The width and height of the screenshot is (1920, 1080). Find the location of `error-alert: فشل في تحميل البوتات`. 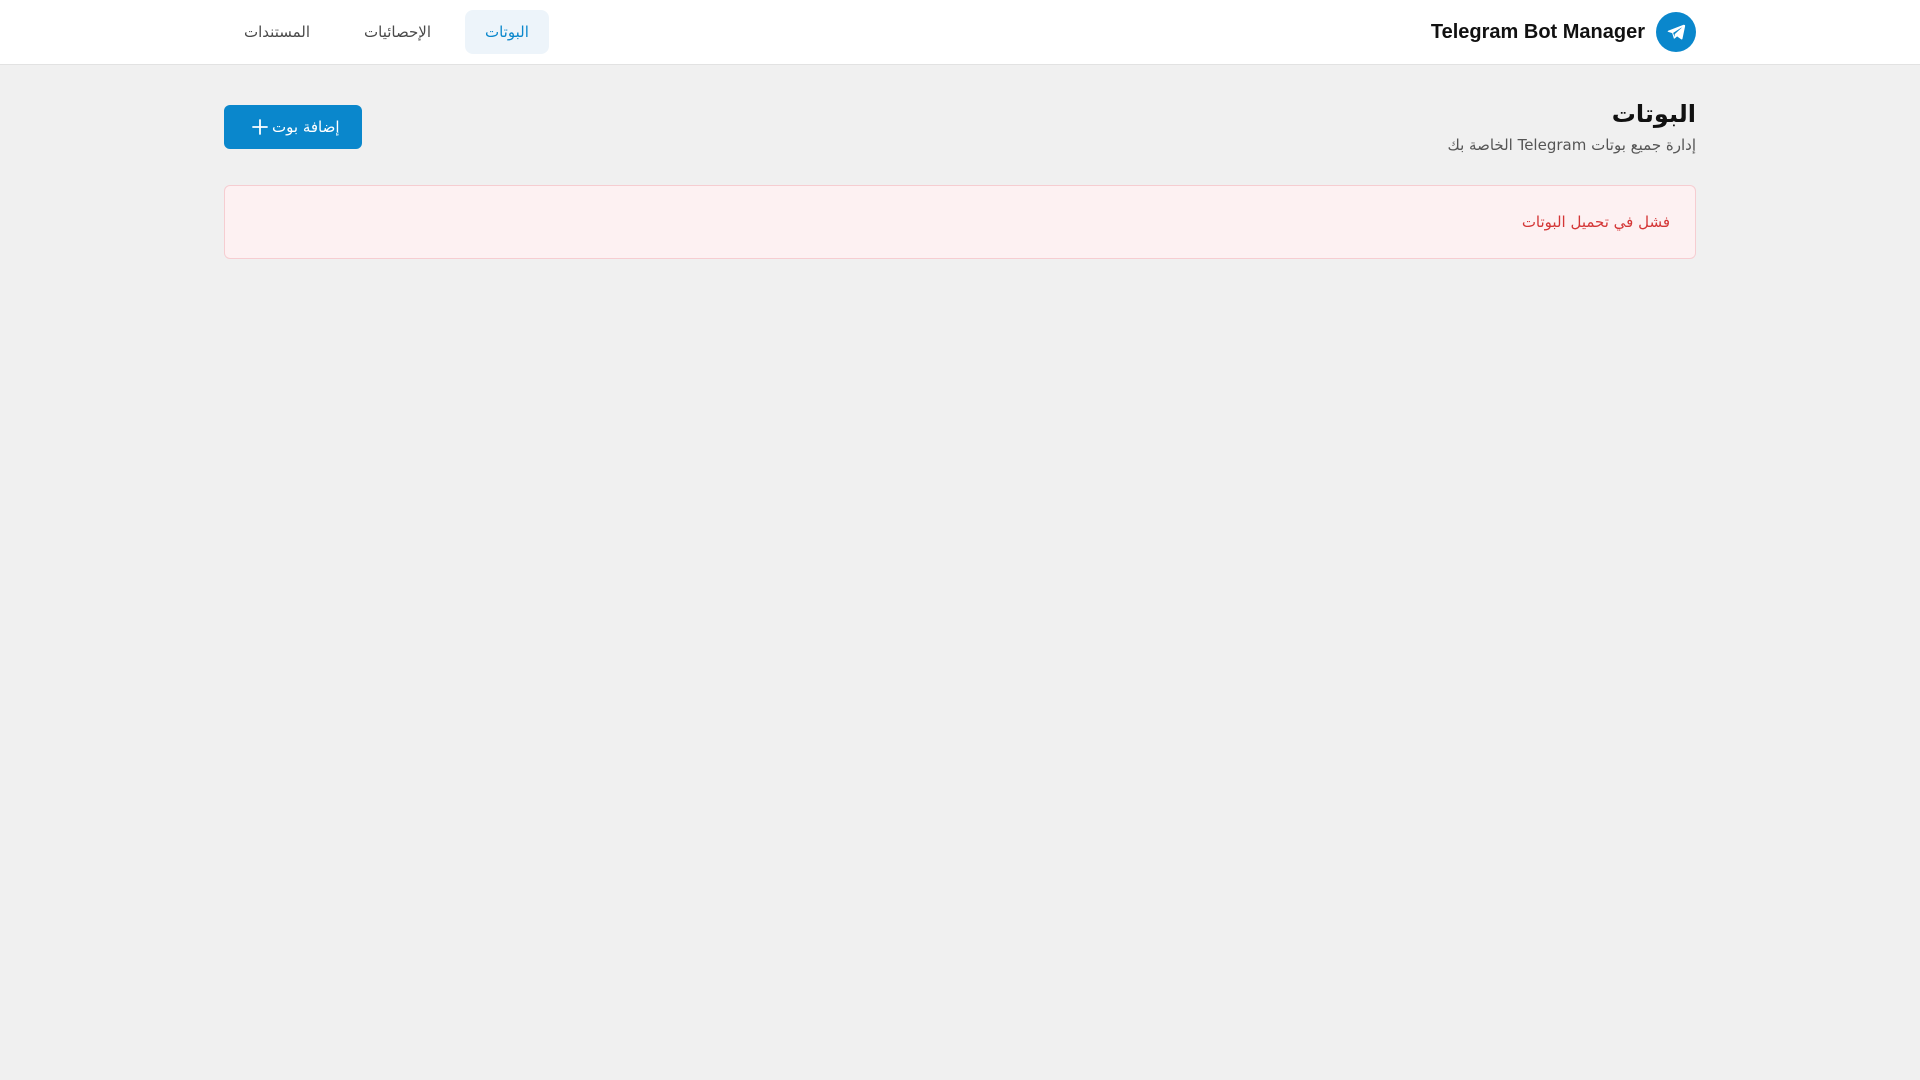

error-alert: فشل في تحميل البوتات is located at coordinates (960, 222).